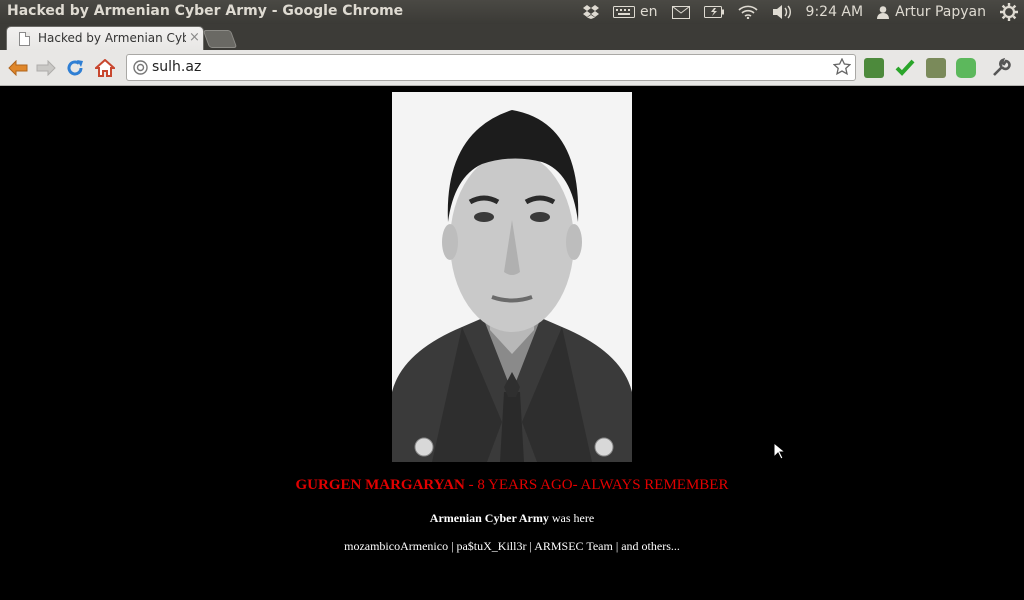  Describe the element at coordinates (491, 67) in the screenshot. I see `address-bar: sulh.az` at that location.